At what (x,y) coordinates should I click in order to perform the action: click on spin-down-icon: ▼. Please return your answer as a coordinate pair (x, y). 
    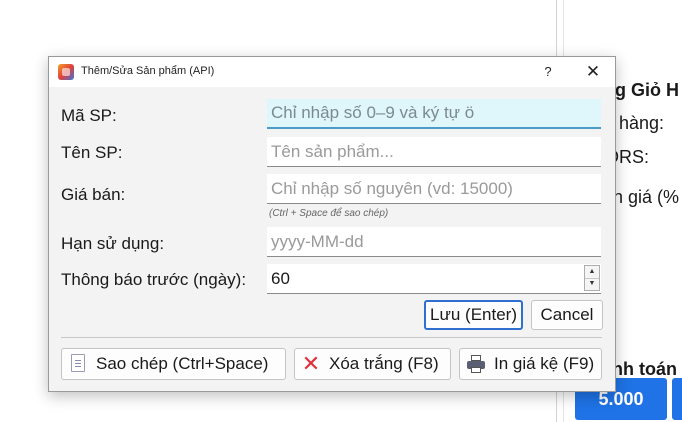
    Looking at the image, I should click on (592, 284).